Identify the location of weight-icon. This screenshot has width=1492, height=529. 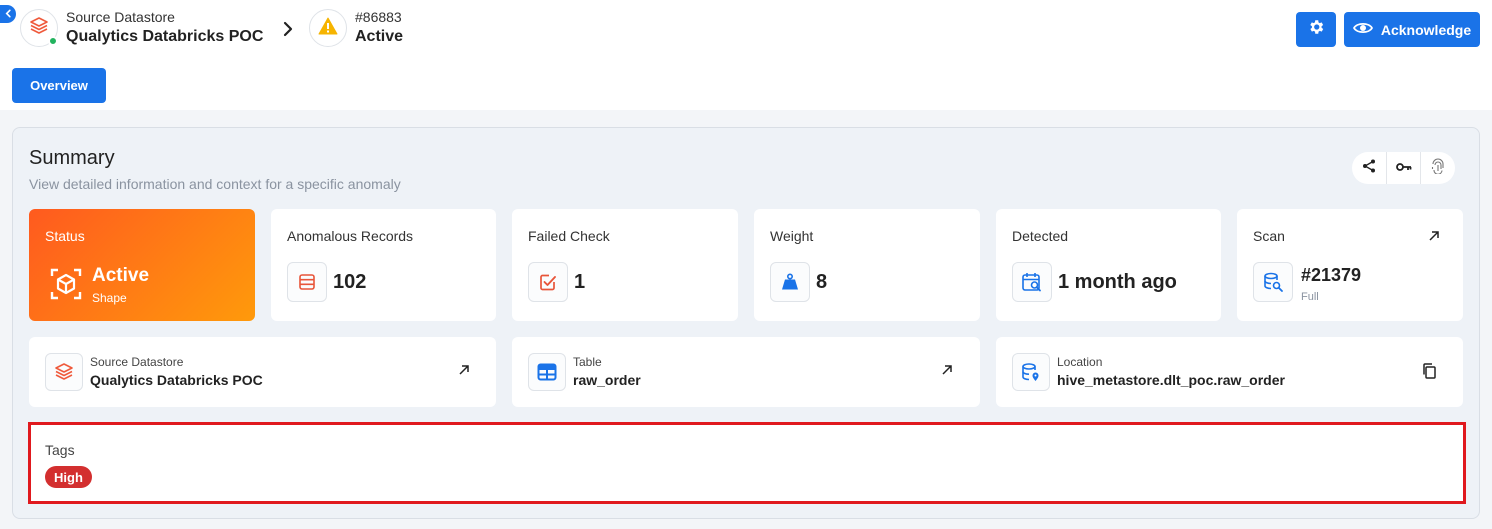
(790, 282).